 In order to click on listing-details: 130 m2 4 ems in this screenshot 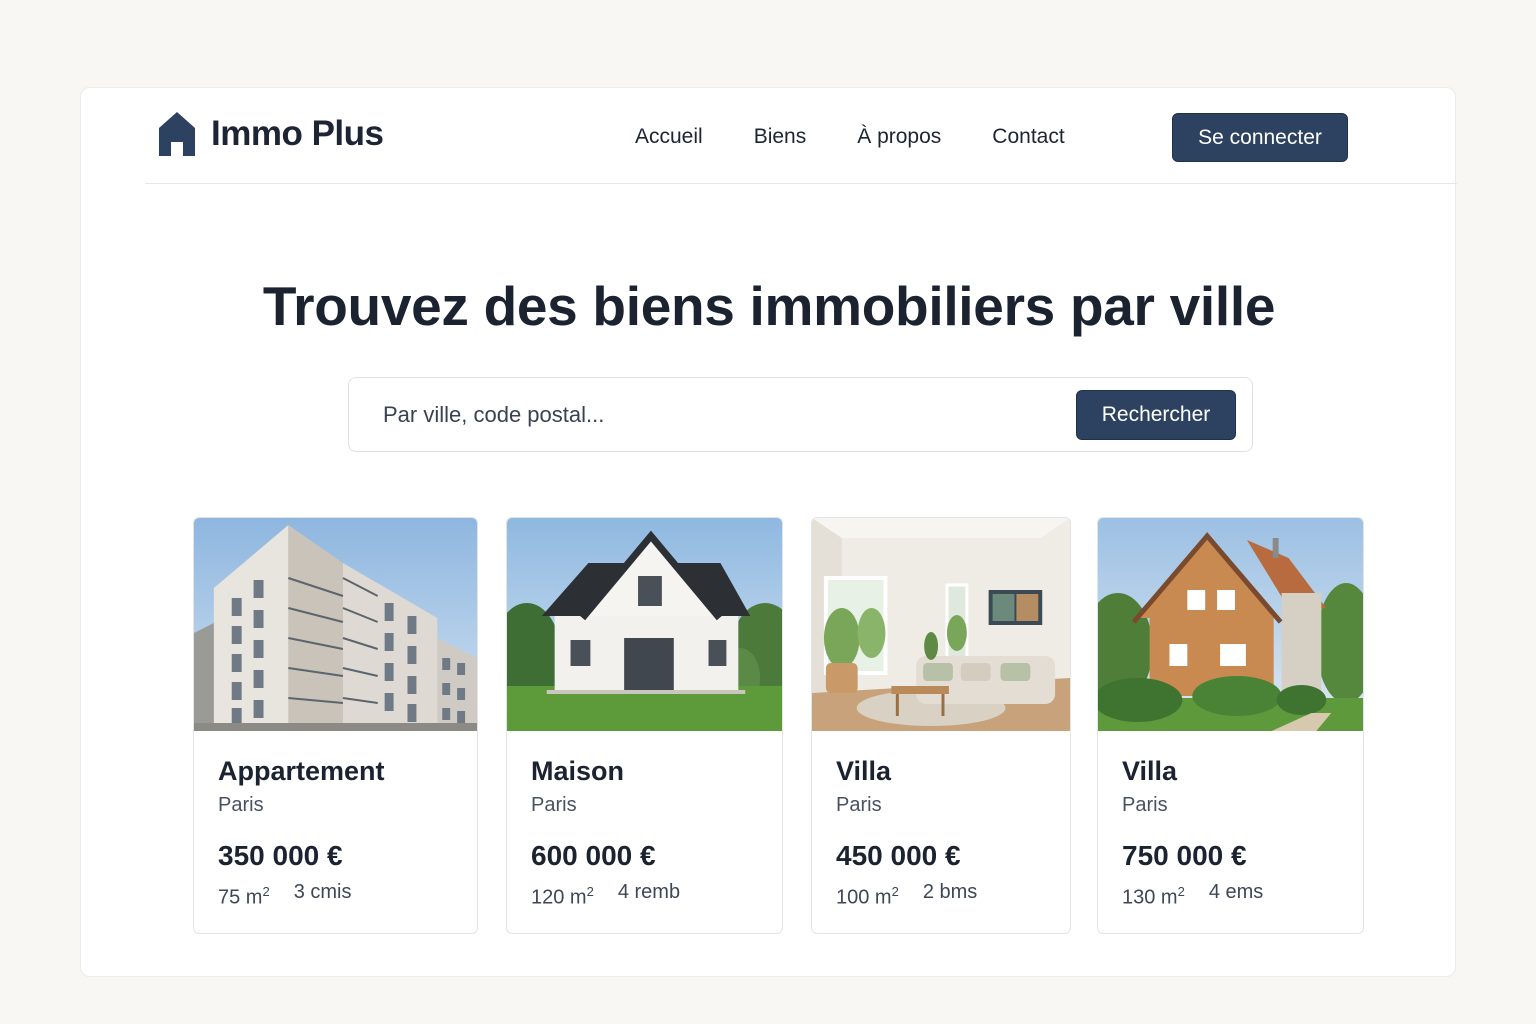, I will do `click(1230, 895)`.